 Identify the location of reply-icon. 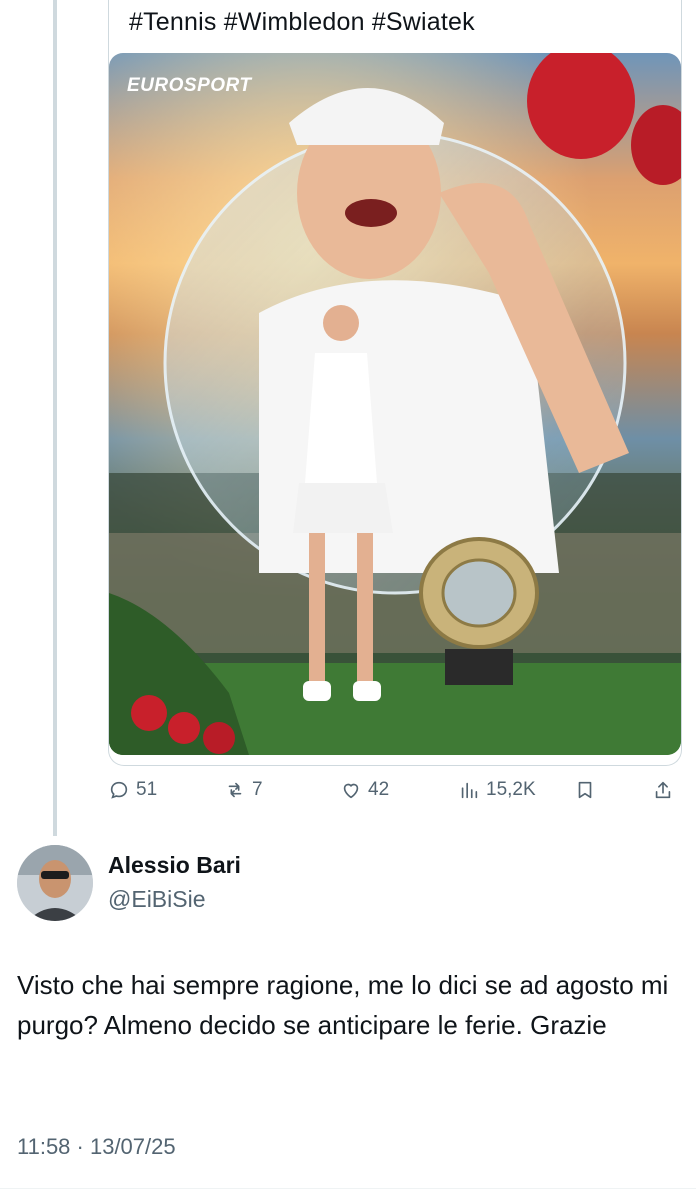
(119, 790).